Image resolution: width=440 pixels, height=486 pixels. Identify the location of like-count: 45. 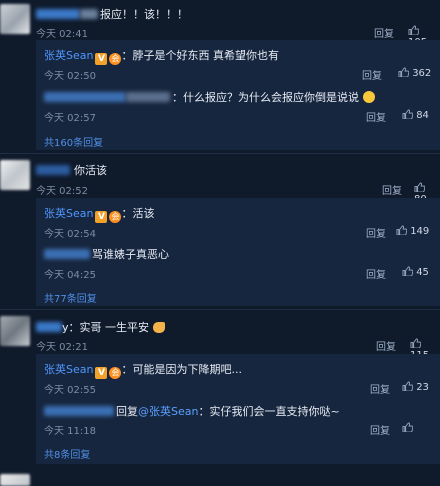
(422, 272).